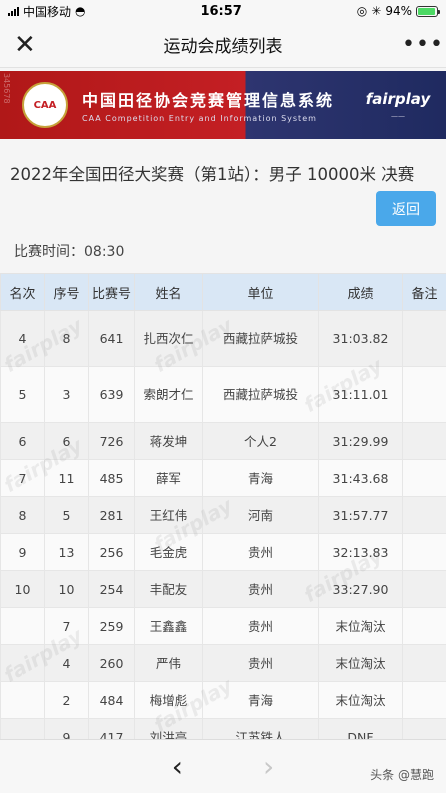 This screenshot has height=793, width=446. What do you see at coordinates (168, 478) in the screenshot?
I see `cell-name: 薛军` at bounding box center [168, 478].